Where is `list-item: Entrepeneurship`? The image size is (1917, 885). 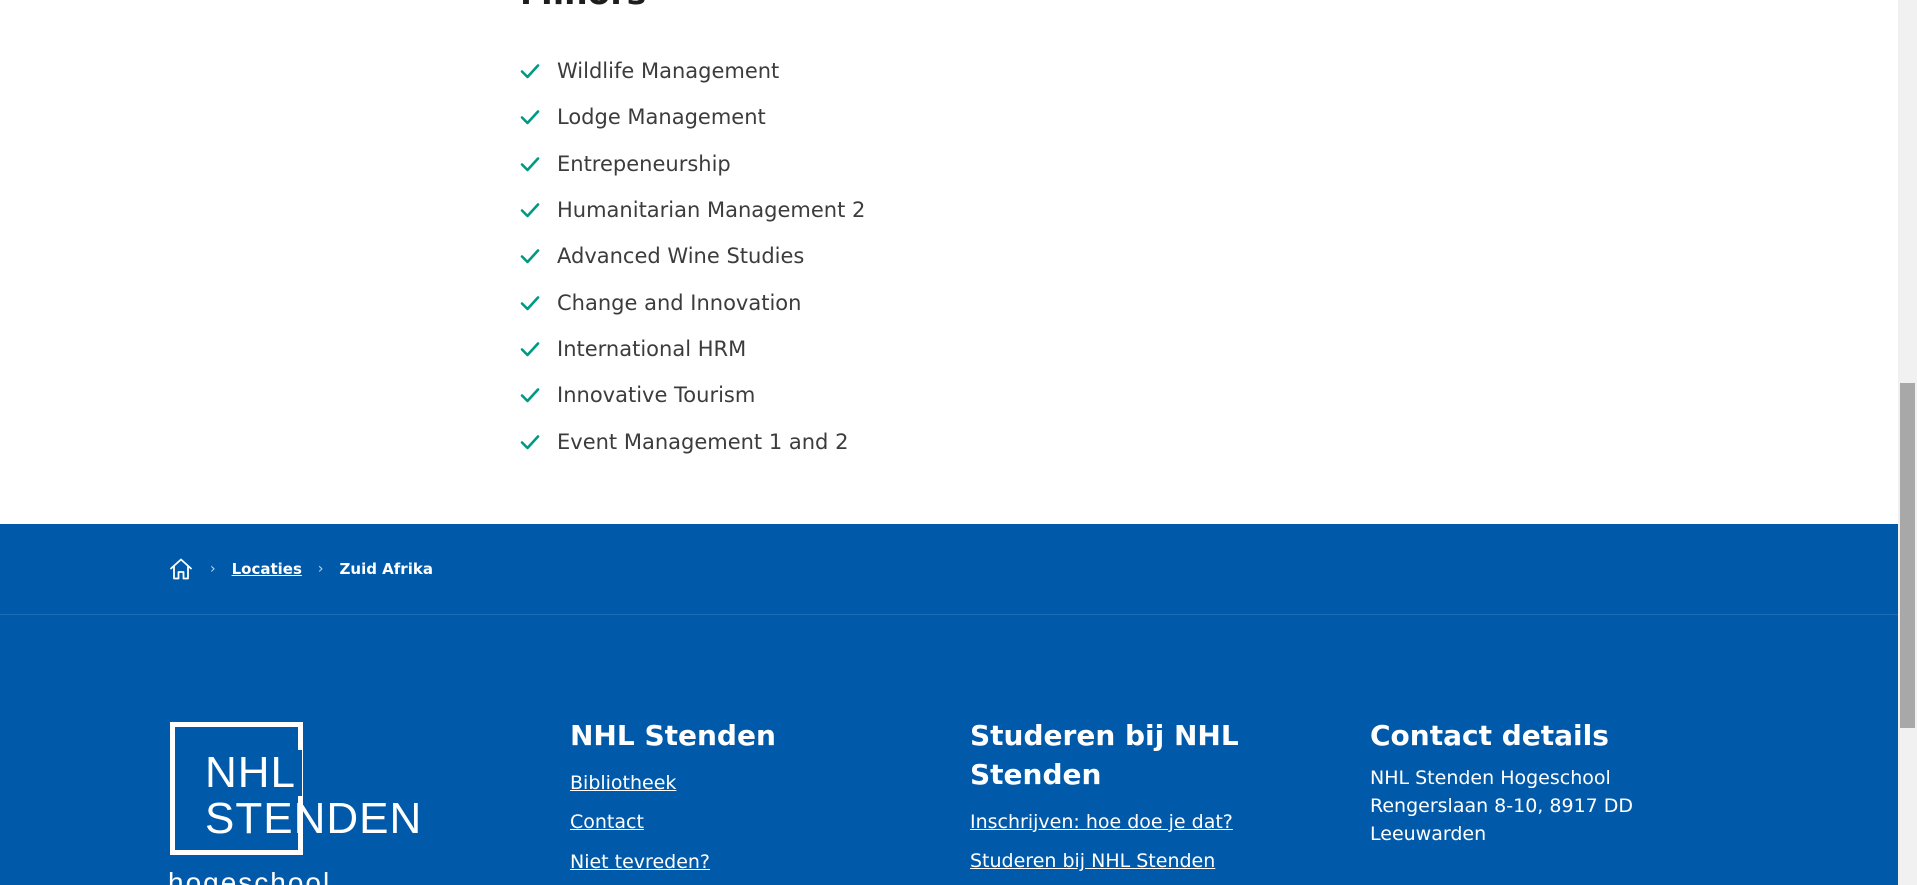 list-item: Entrepeneurship is located at coordinates (692, 164).